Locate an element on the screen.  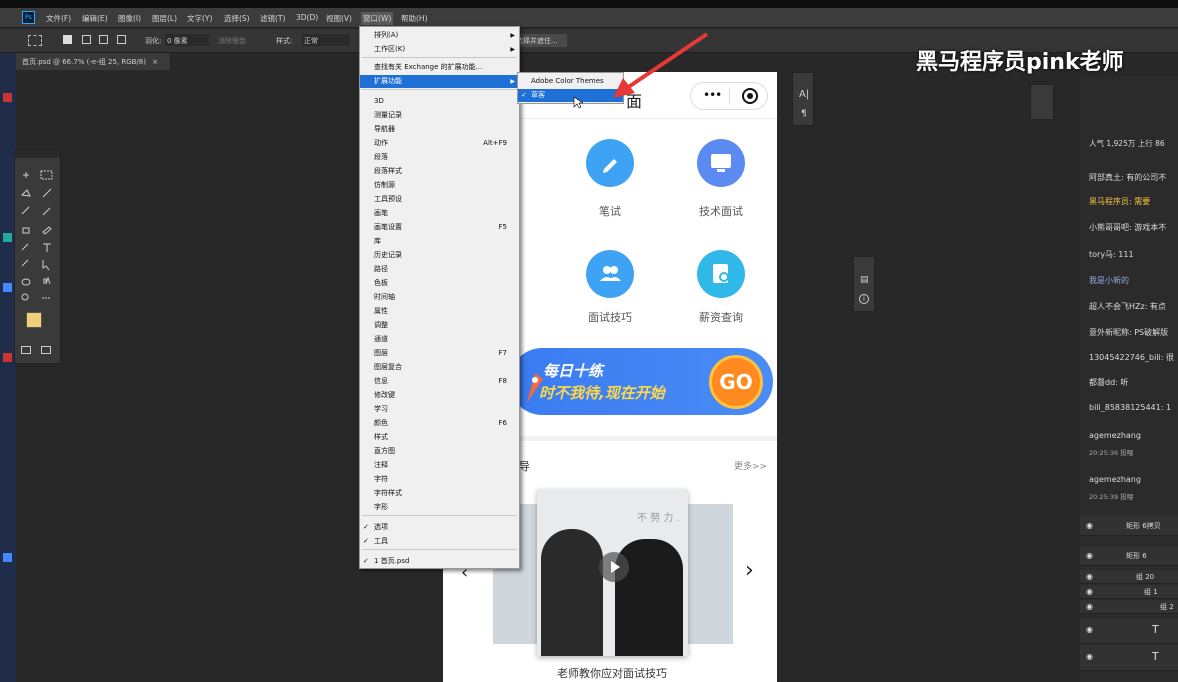
go-button: GO is located at coordinates (736, 382).